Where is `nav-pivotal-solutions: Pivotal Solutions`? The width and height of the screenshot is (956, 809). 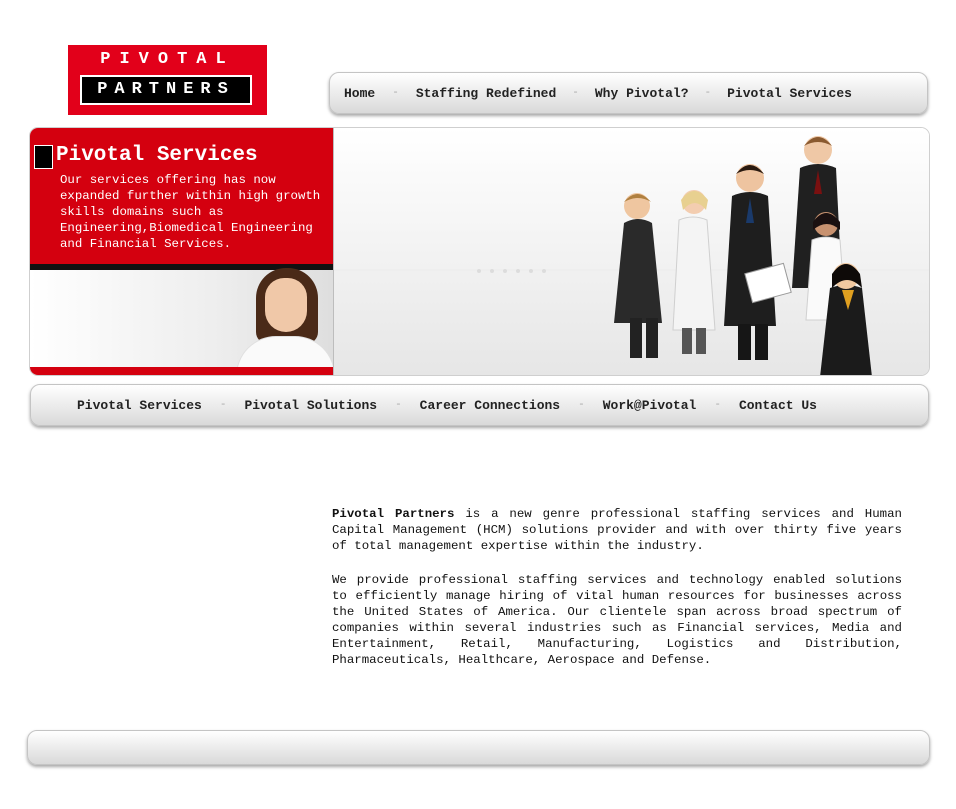
nav-pivotal-solutions: Pivotal Solutions is located at coordinates (310, 405).